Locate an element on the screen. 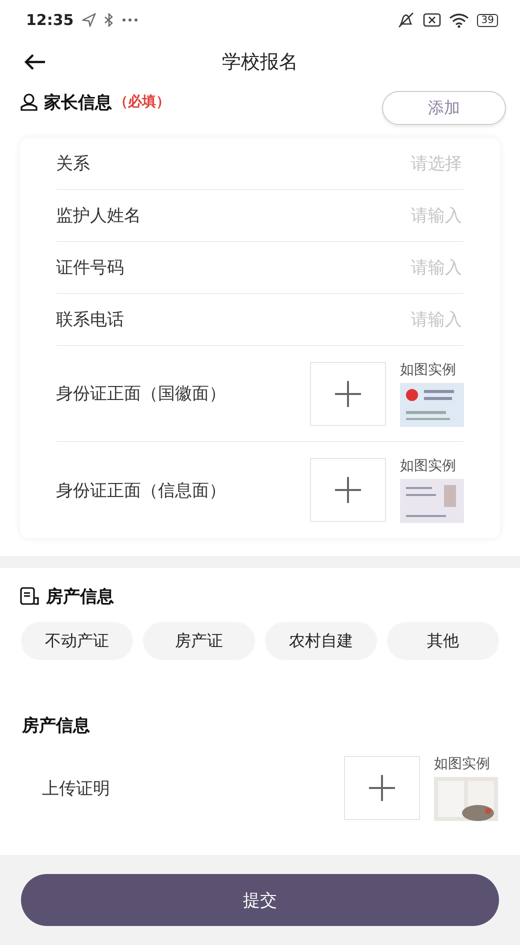 This screenshot has height=945, width=520. field-label: 身份证正面（国徽面） is located at coordinates (141, 394).